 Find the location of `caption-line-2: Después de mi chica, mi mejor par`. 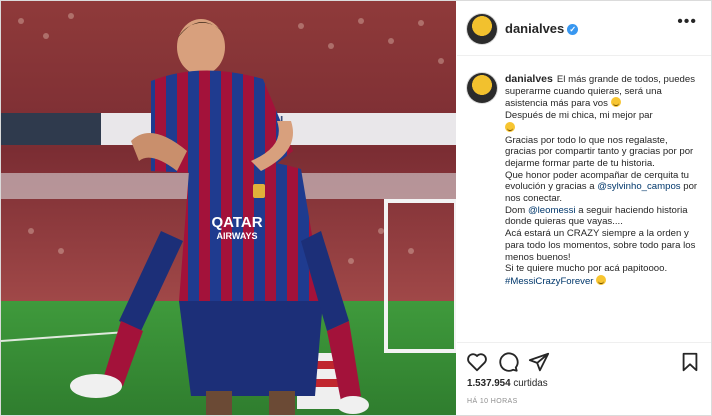

caption-line-2: Después de mi chica, mi mejor par is located at coordinates (603, 122).